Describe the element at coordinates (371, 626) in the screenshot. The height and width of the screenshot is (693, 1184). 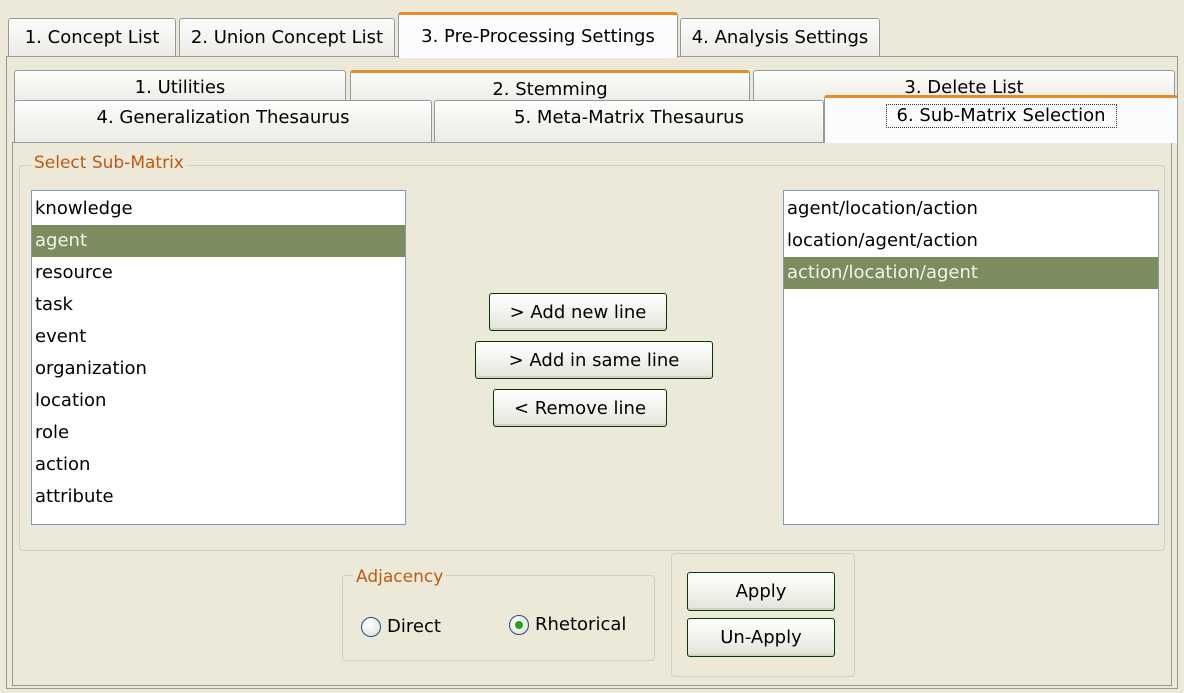
I see `radio-unchecked-icon` at that location.